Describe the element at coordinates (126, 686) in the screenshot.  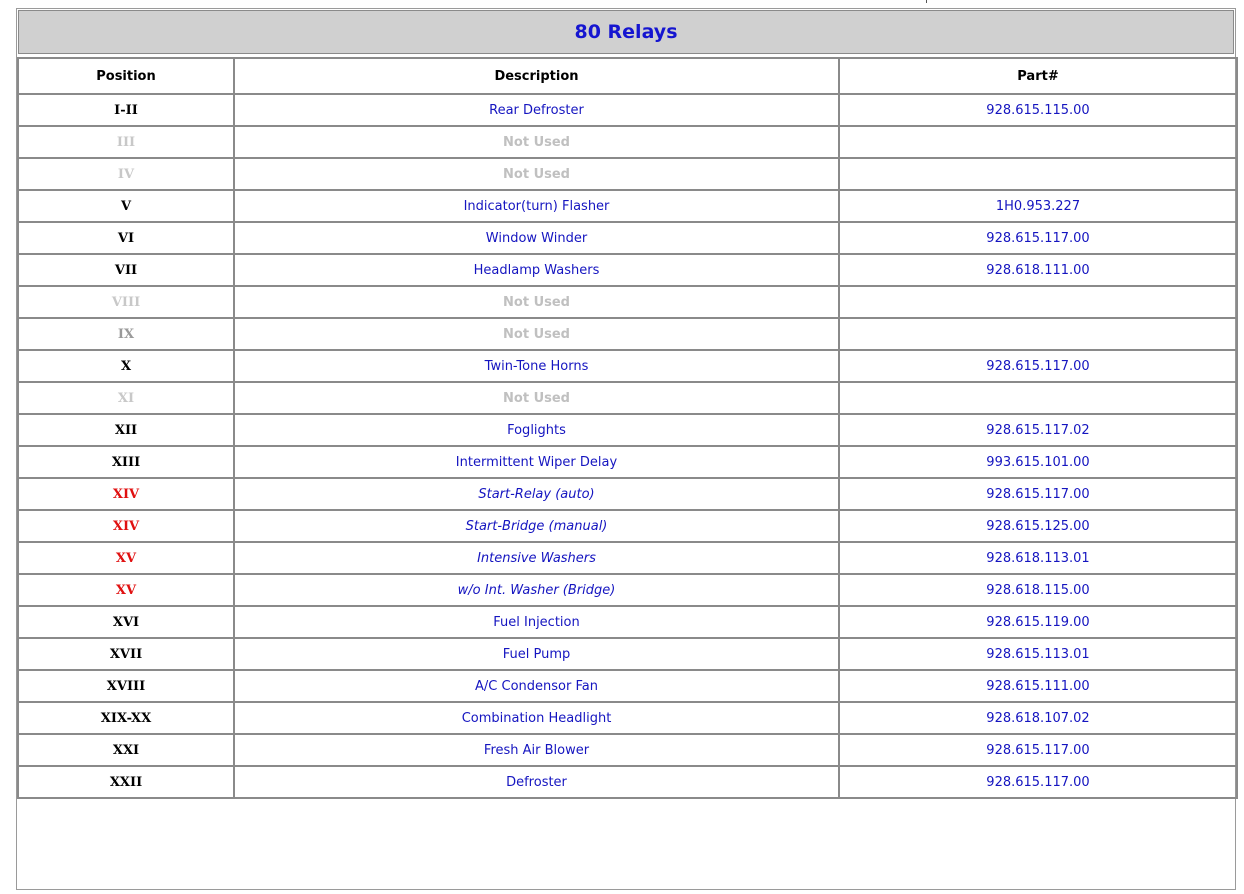
I see `position-cell: XVIII` at that location.